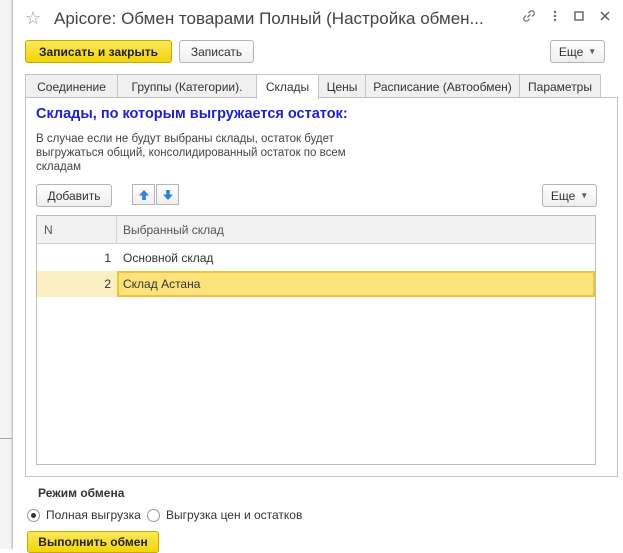 The width and height of the screenshot is (623, 553). I want to click on arrow-up-icon, so click(143, 194).